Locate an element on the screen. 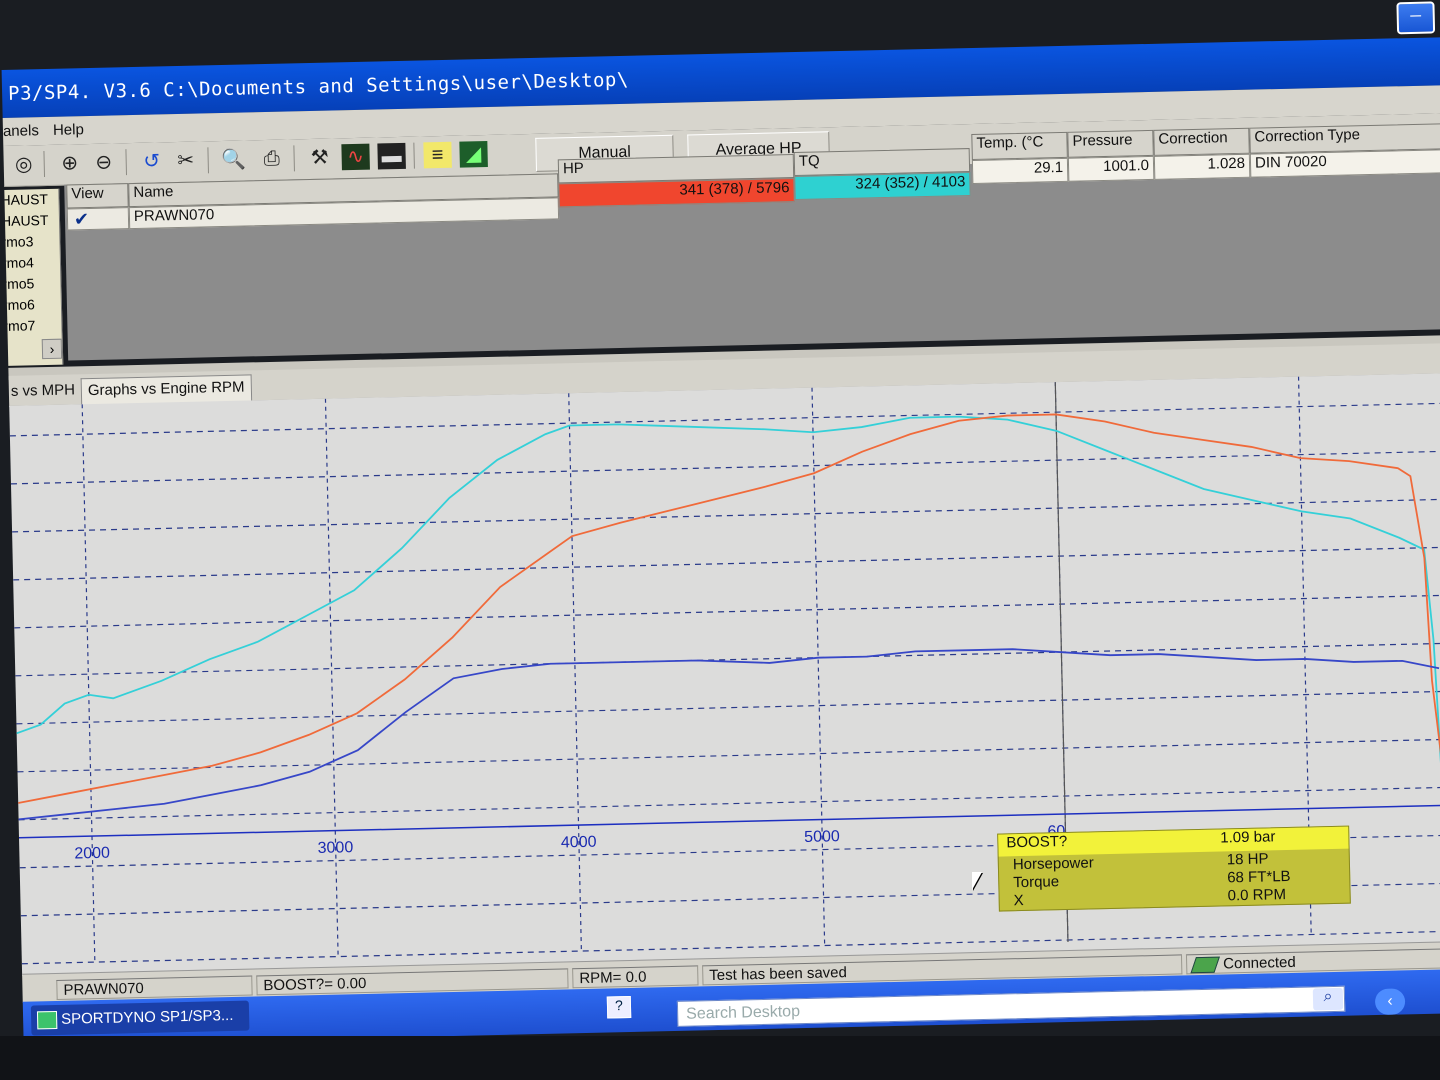  print-icon: ⎙ is located at coordinates (271, 159).